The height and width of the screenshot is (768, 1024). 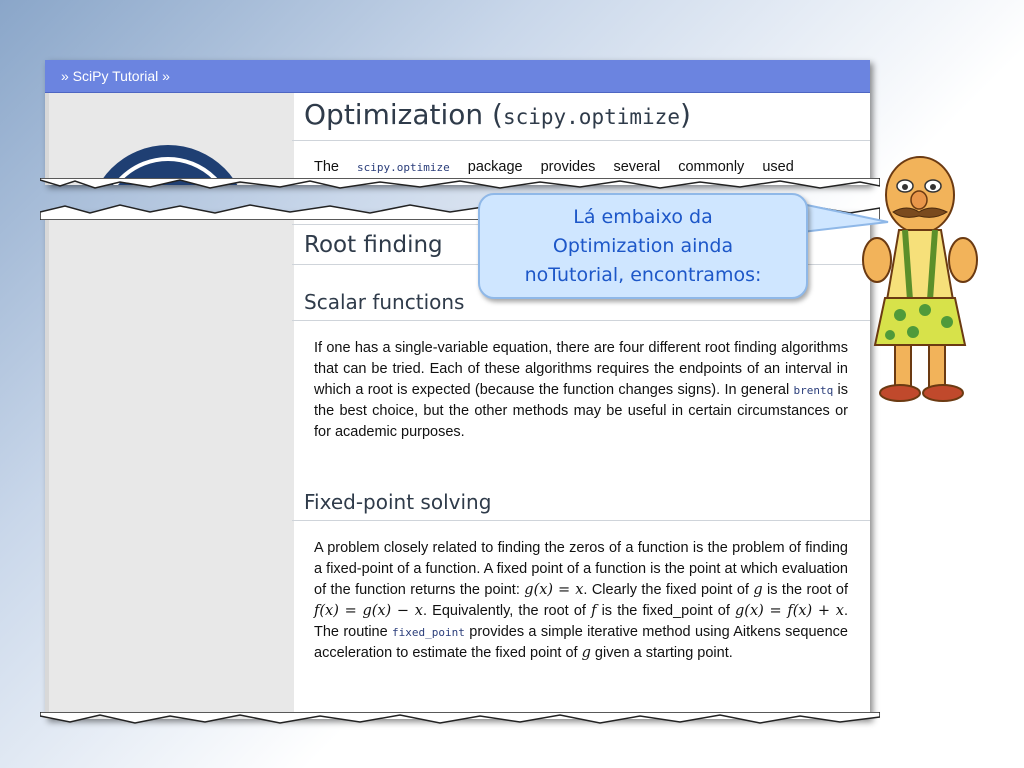 What do you see at coordinates (643, 217) in the screenshot?
I see `speech-line-1: Lá embaixo da` at bounding box center [643, 217].